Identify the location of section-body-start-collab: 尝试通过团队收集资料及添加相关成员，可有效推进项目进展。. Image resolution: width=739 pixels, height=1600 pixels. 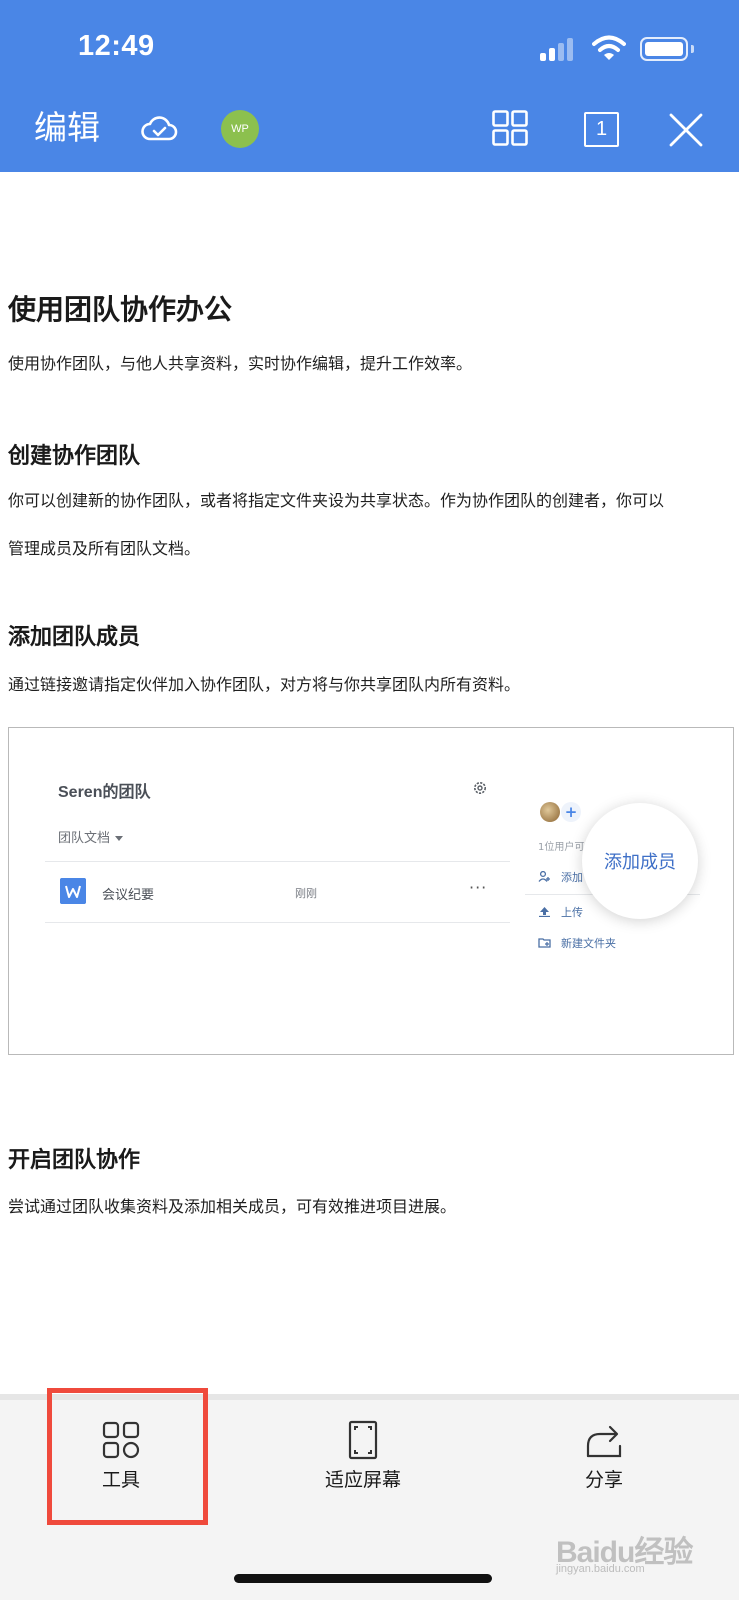
(232, 1206).